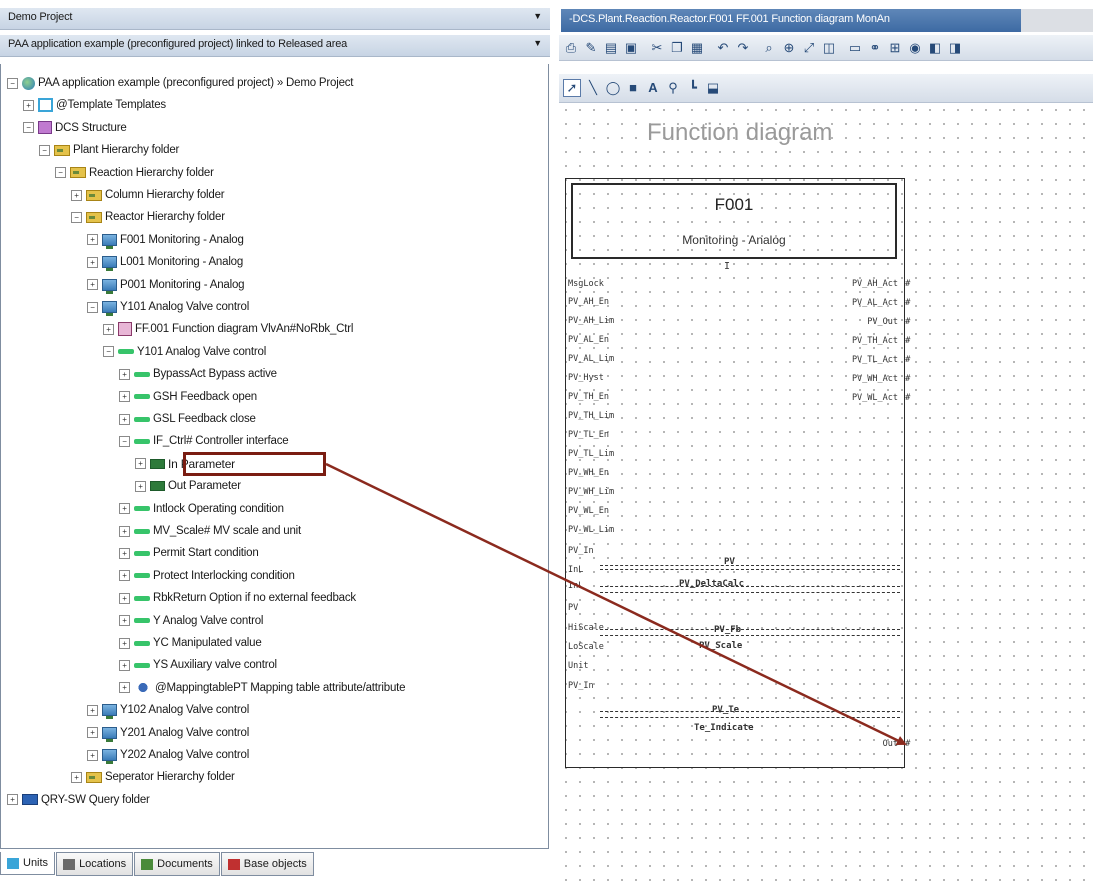 Image resolution: width=1093 pixels, height=885 pixels. I want to click on tree-item: + Y102 Analog Valve control, so click(168, 710).